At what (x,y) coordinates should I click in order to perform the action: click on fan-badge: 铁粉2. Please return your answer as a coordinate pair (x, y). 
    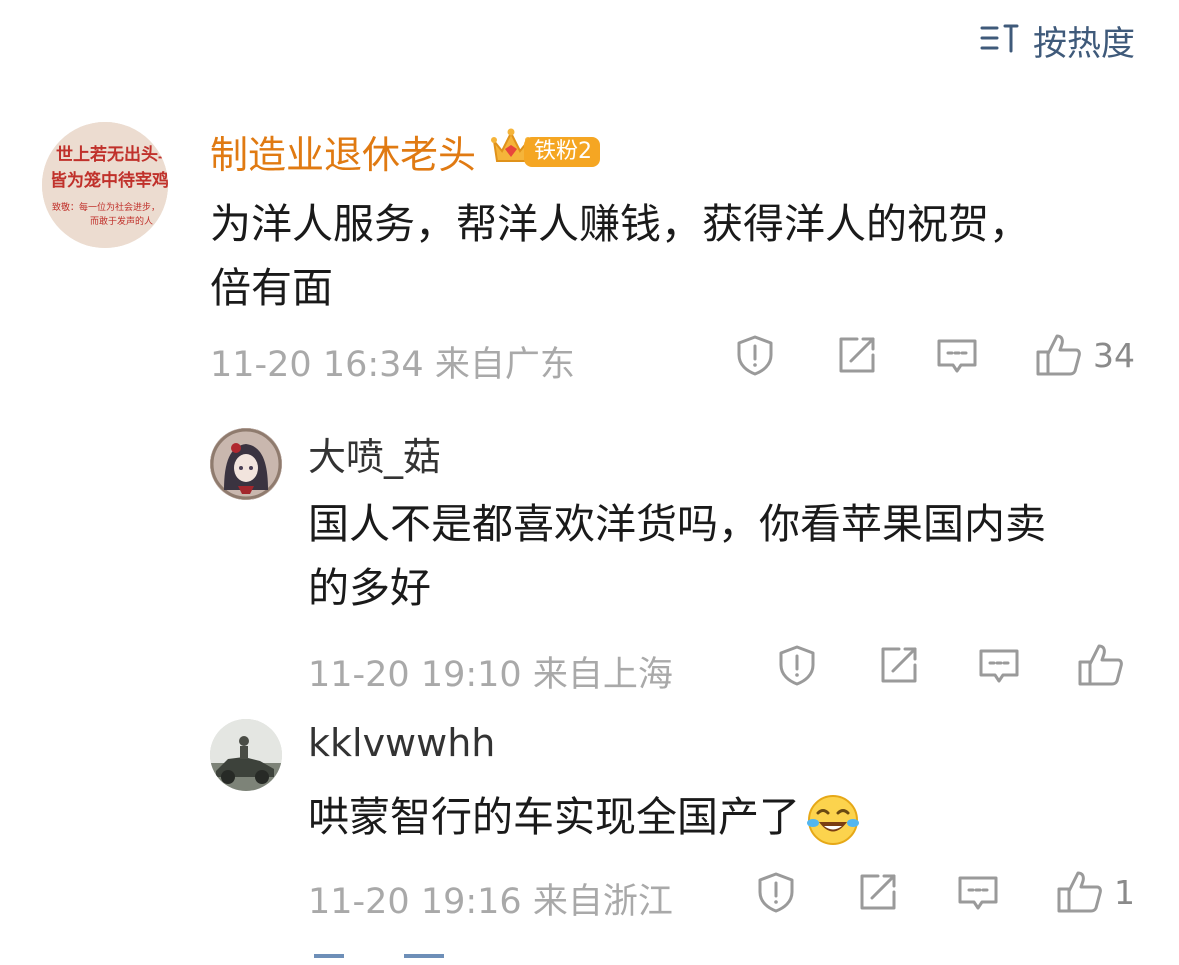
    Looking at the image, I should click on (545, 151).